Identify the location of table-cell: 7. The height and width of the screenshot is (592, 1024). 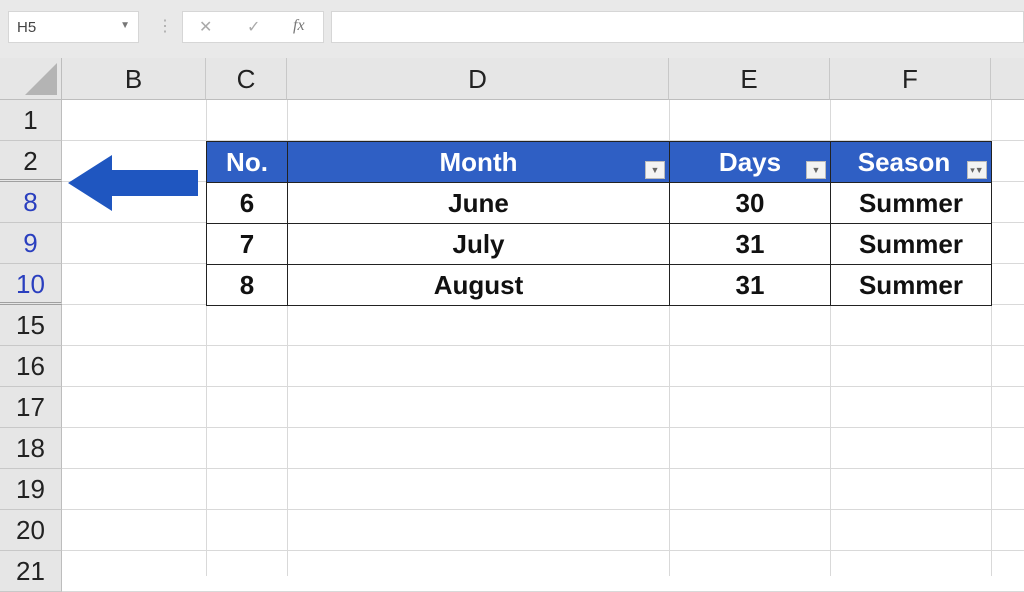
(247, 244).